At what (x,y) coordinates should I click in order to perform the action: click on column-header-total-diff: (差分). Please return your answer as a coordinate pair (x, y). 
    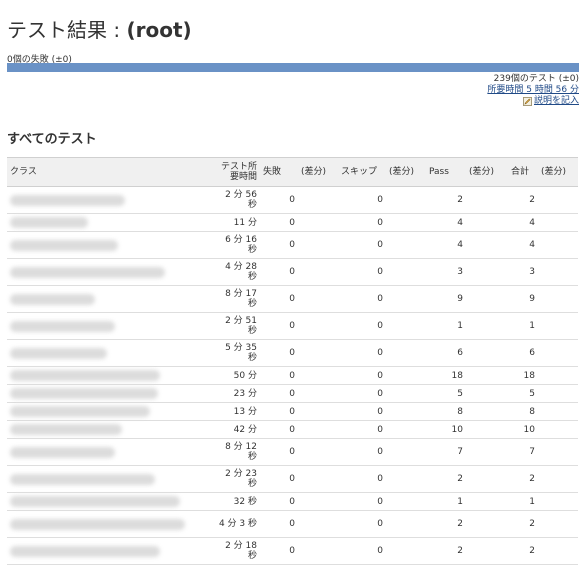
    Looking at the image, I should click on (558, 172).